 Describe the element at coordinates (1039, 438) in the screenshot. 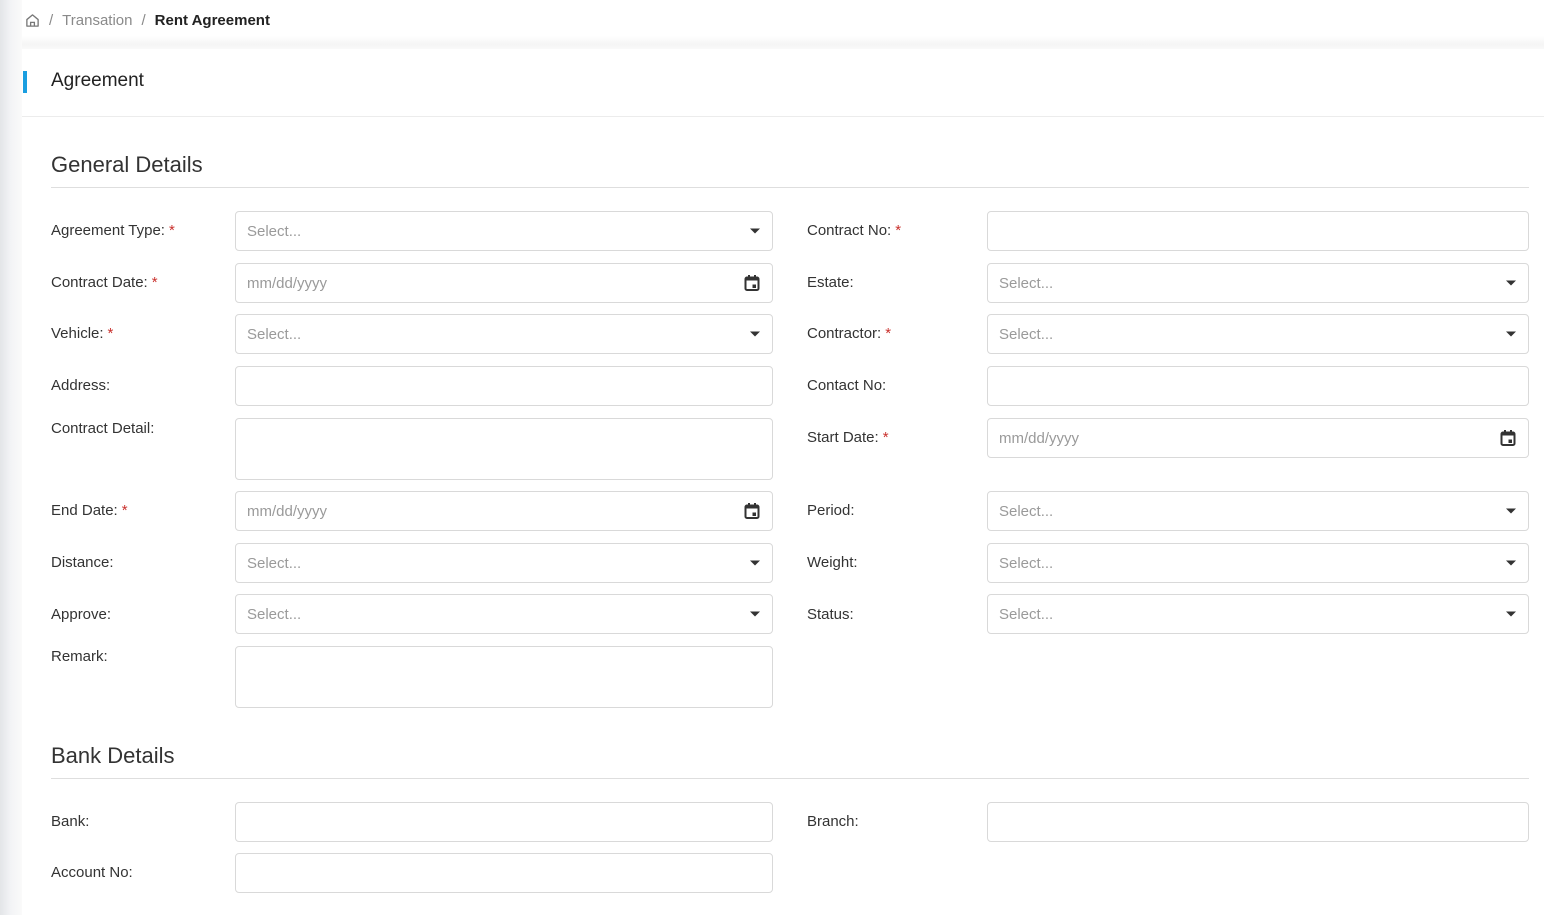

I see `start-date-placeholder: mm/dd/yyyy` at that location.